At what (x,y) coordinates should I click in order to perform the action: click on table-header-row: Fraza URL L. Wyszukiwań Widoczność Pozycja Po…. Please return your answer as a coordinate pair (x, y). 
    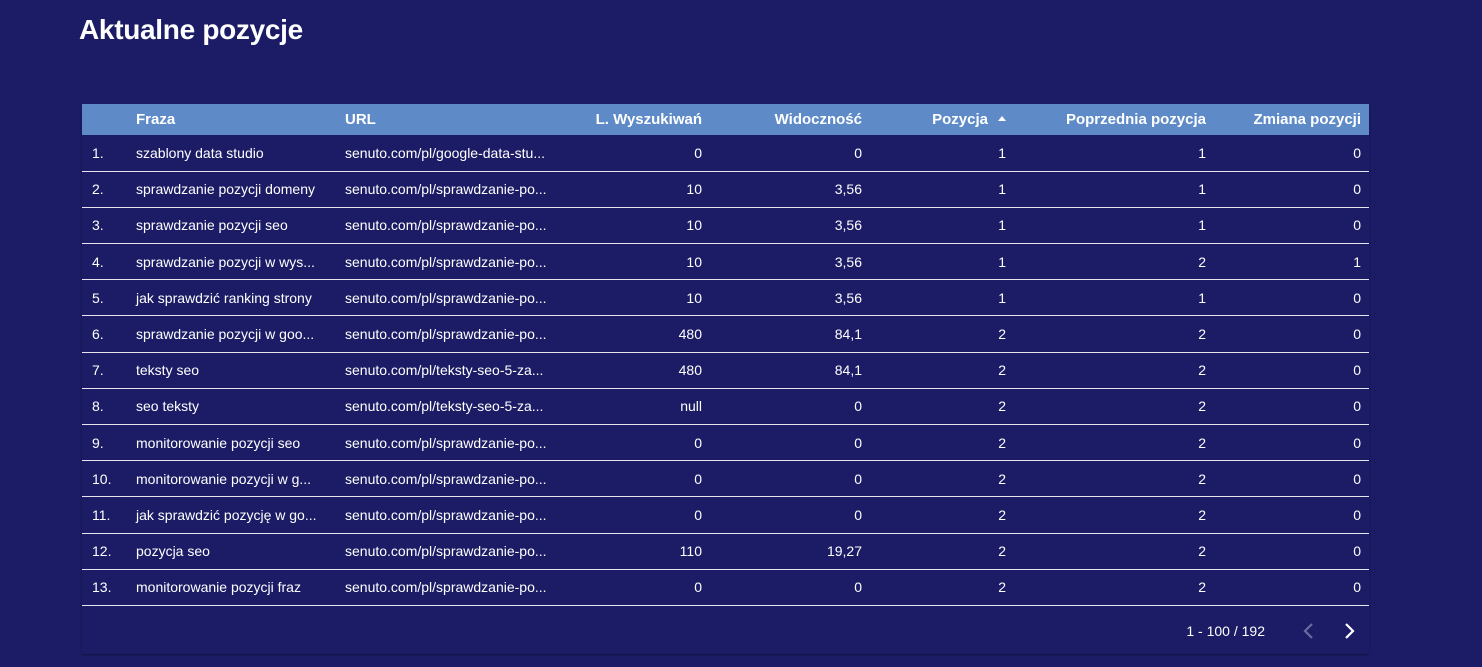
    Looking at the image, I should click on (725, 119).